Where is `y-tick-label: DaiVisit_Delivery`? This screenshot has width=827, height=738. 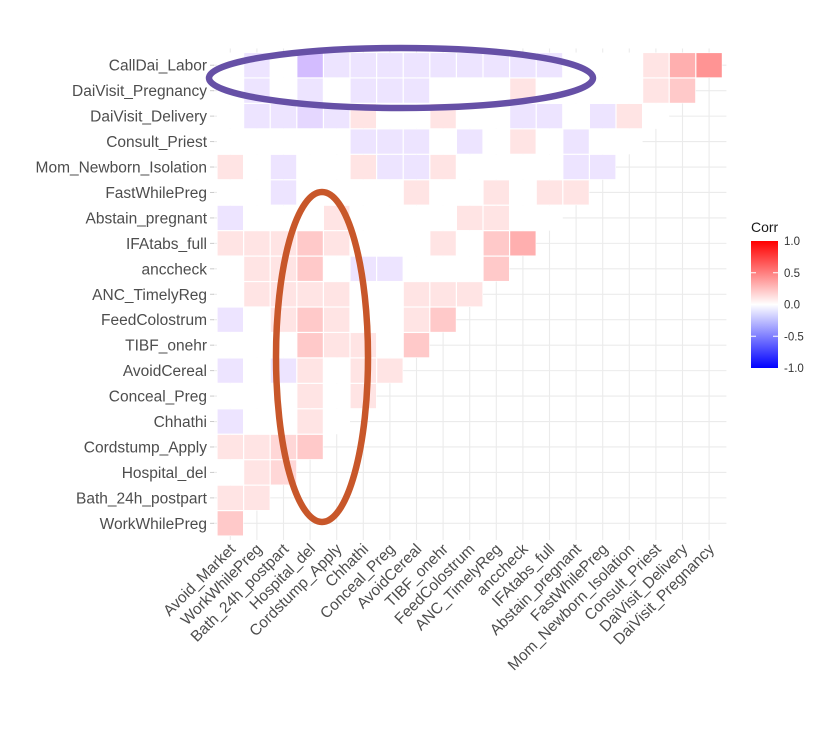 y-tick-label: DaiVisit_Delivery is located at coordinates (148, 117).